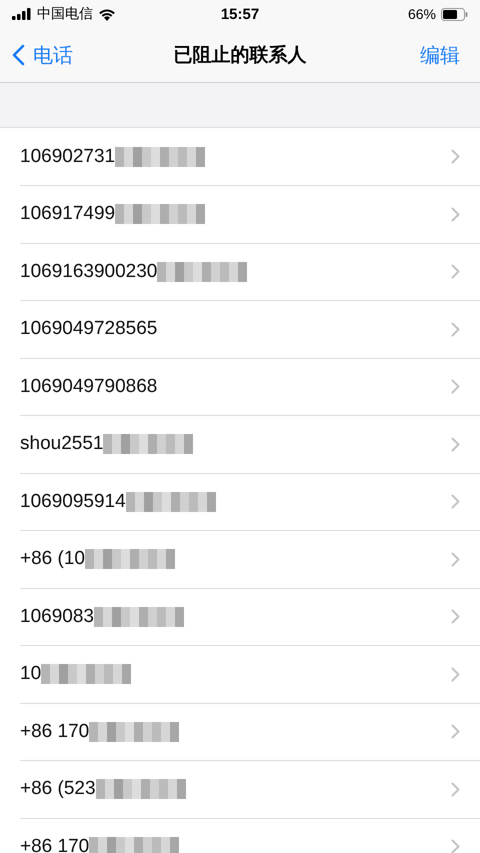  What do you see at coordinates (89, 271) in the screenshot?
I see `contact-number: 1069163900230` at bounding box center [89, 271].